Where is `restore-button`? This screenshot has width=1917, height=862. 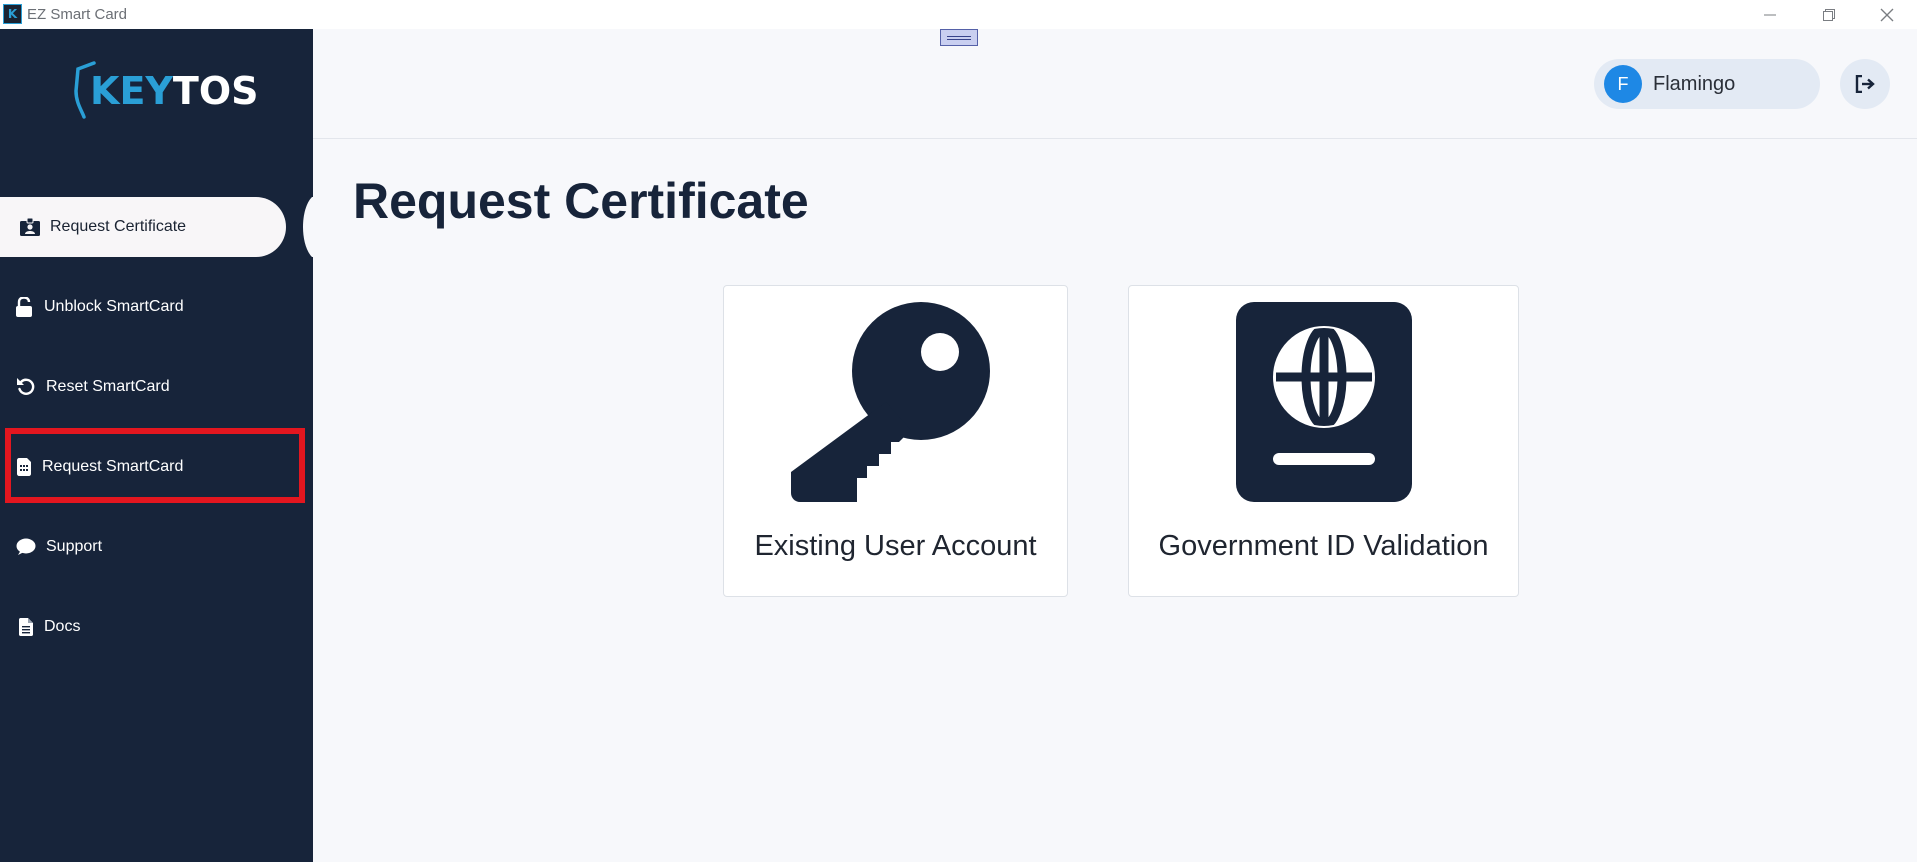 restore-button is located at coordinates (1829, 14).